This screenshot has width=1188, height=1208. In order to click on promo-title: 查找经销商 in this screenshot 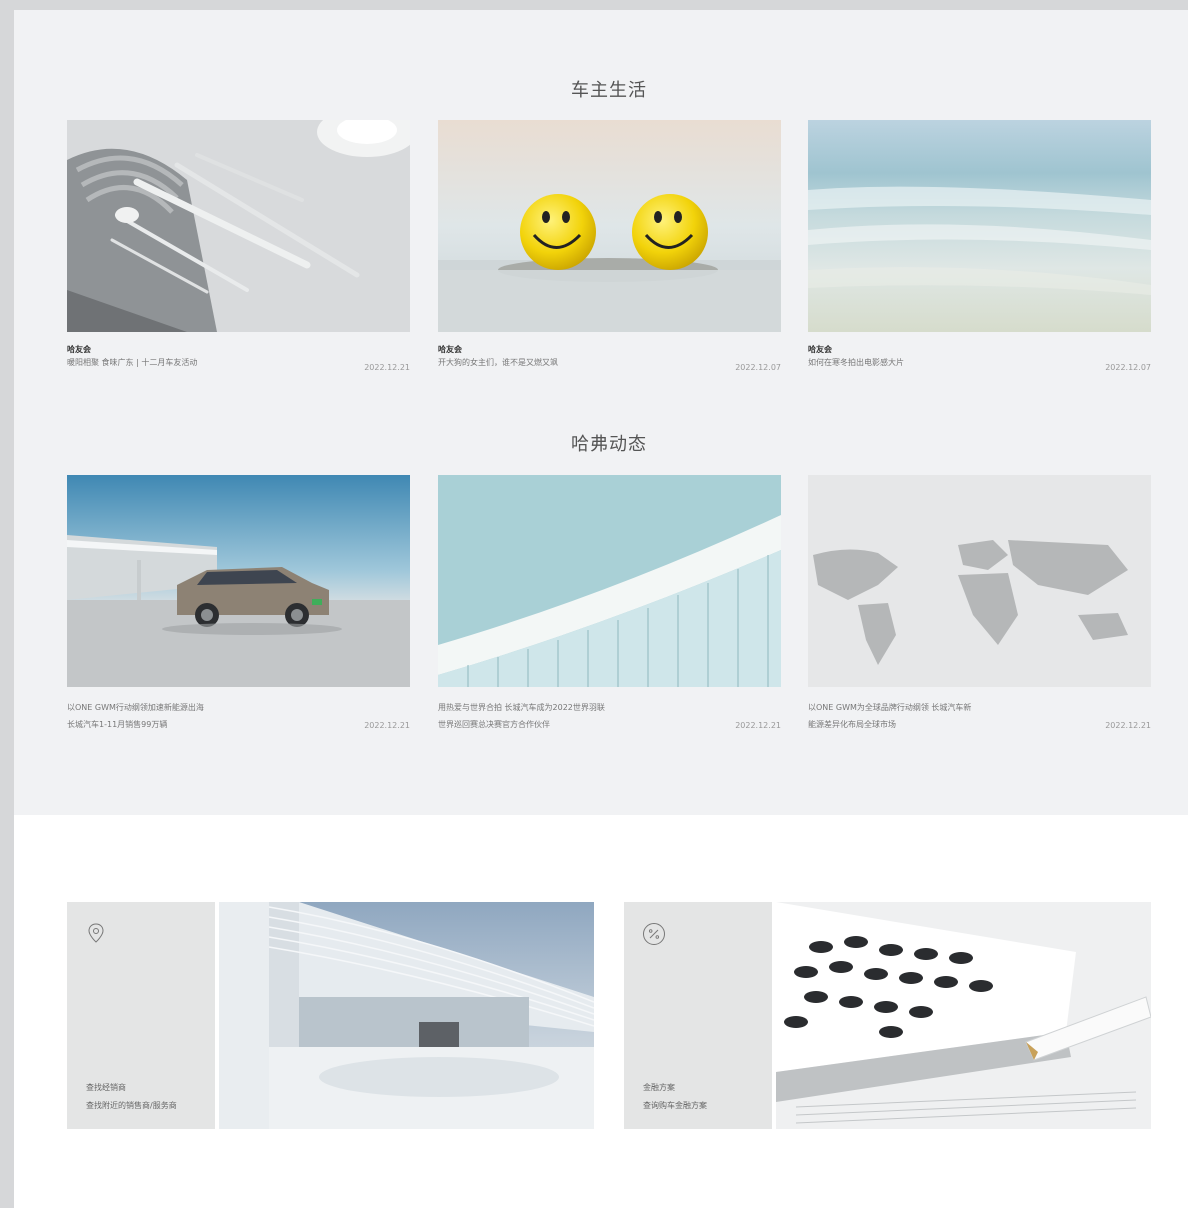, I will do `click(106, 1087)`.